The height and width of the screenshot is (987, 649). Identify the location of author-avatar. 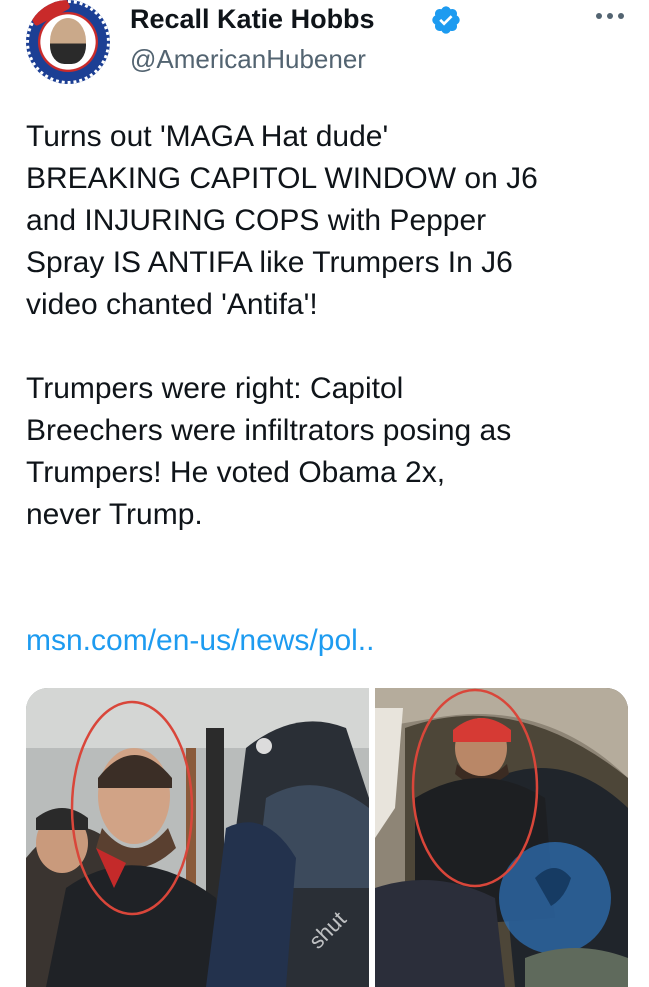
(68, 42).